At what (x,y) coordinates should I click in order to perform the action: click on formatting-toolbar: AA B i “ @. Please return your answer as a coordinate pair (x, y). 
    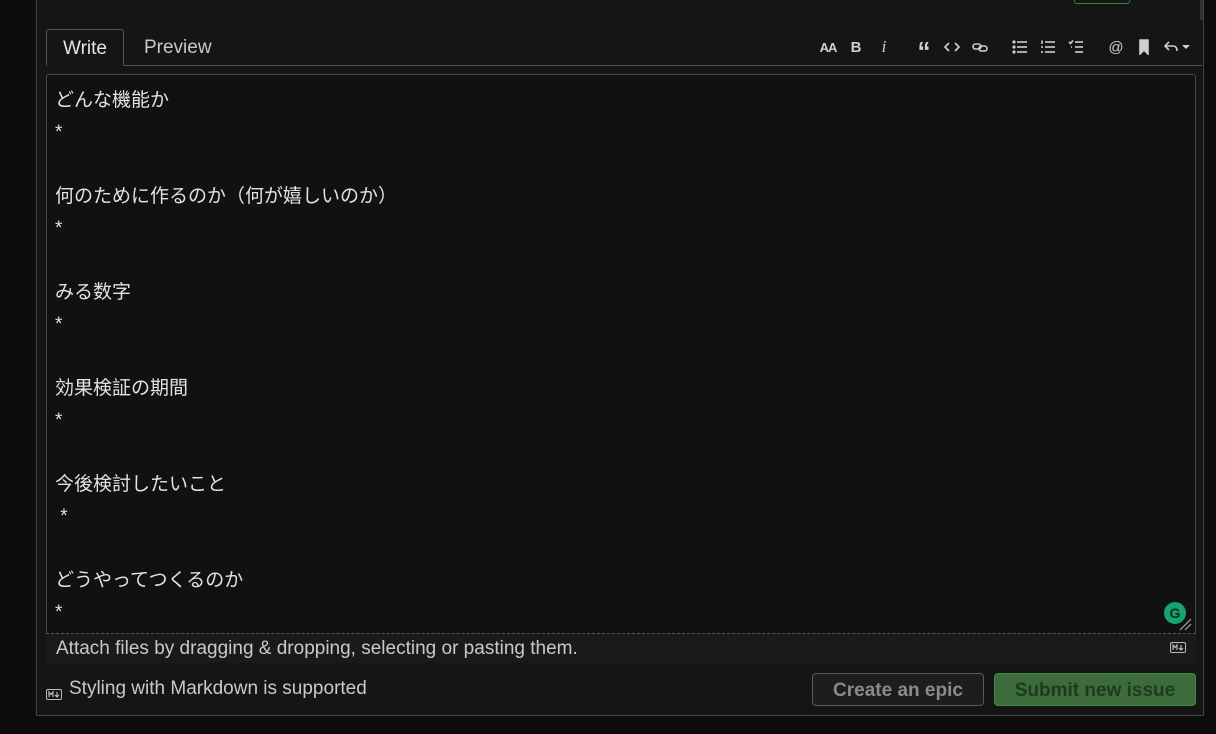
    Looking at the image, I should click on (1004, 50).